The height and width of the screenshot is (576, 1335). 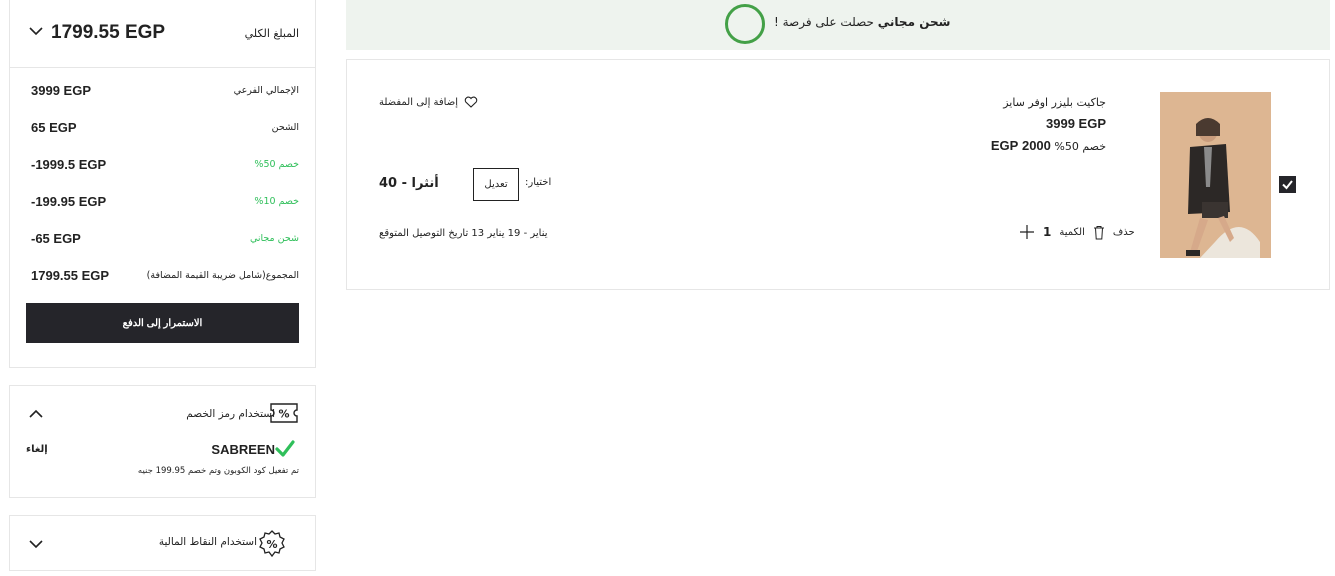 I want to click on summary-row-value: -65 EGP, so click(x=56, y=238).